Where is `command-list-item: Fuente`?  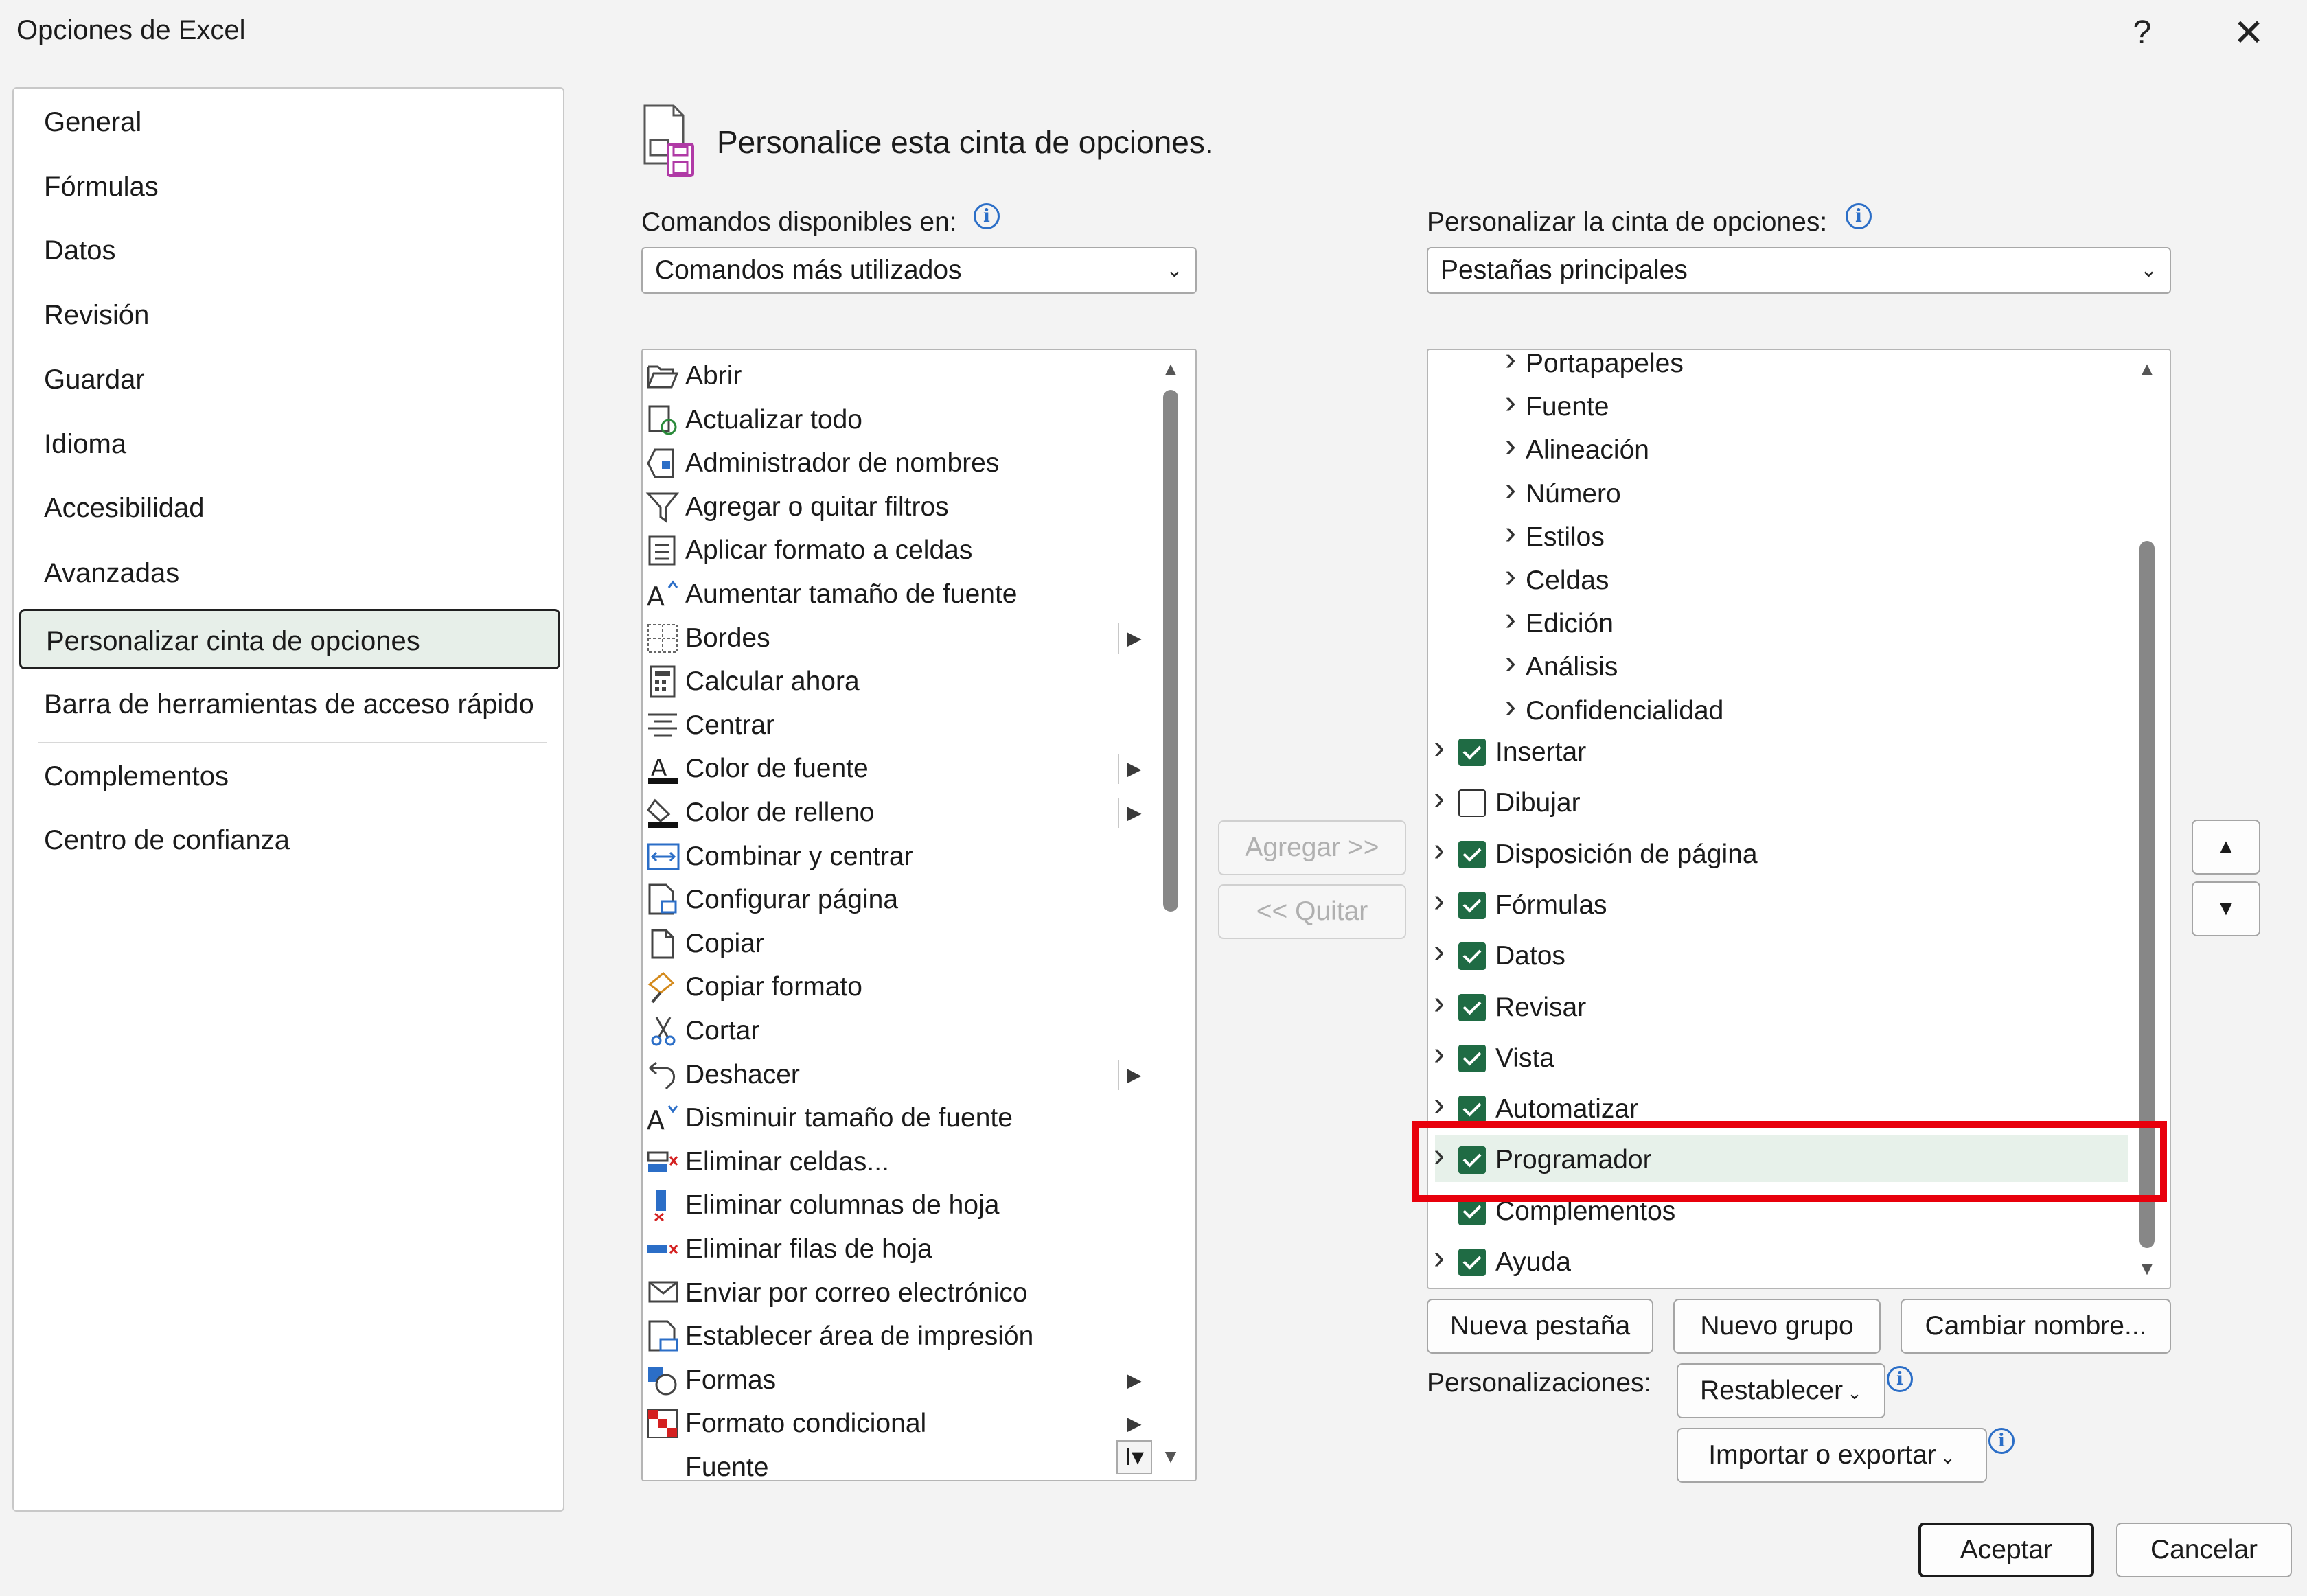
command-list-item: Fuente is located at coordinates (903, 1463).